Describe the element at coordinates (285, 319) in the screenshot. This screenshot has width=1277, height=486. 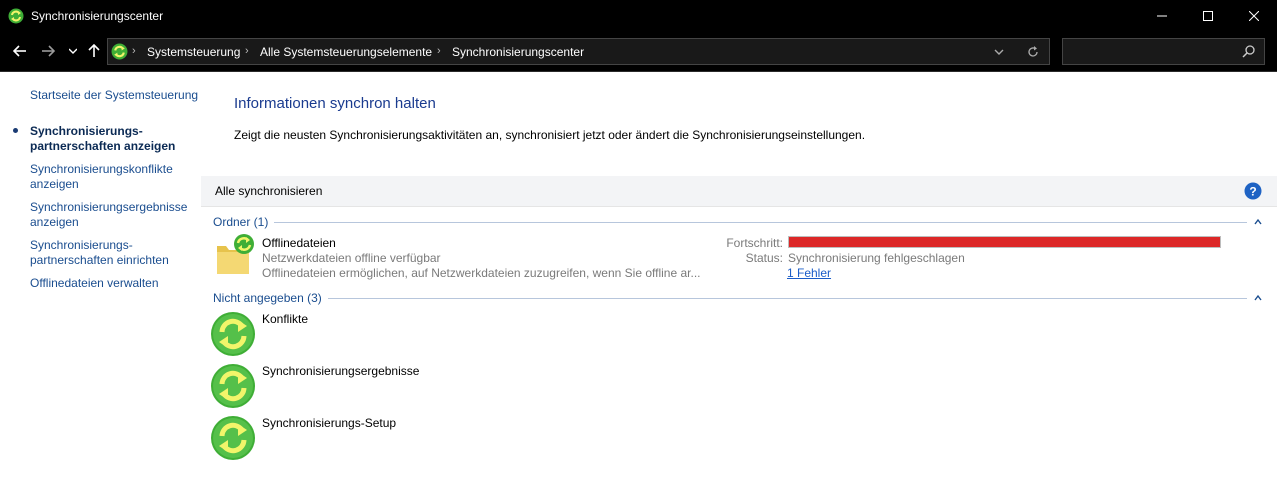
I see `item-name-konflikte: Konflikte` at that location.